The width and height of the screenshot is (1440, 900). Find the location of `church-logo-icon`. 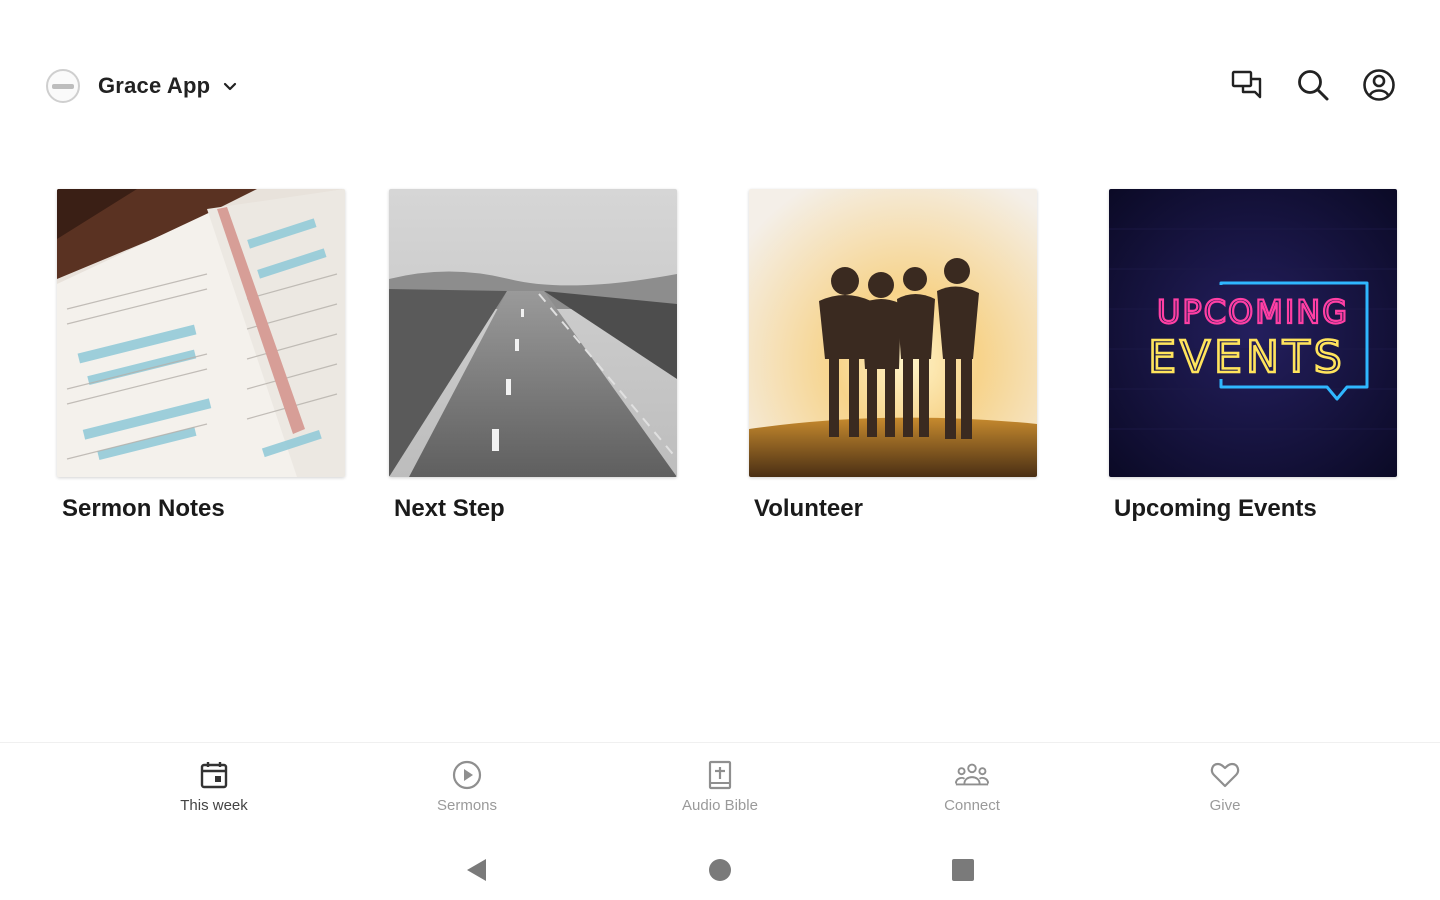

church-logo-icon is located at coordinates (63, 86).